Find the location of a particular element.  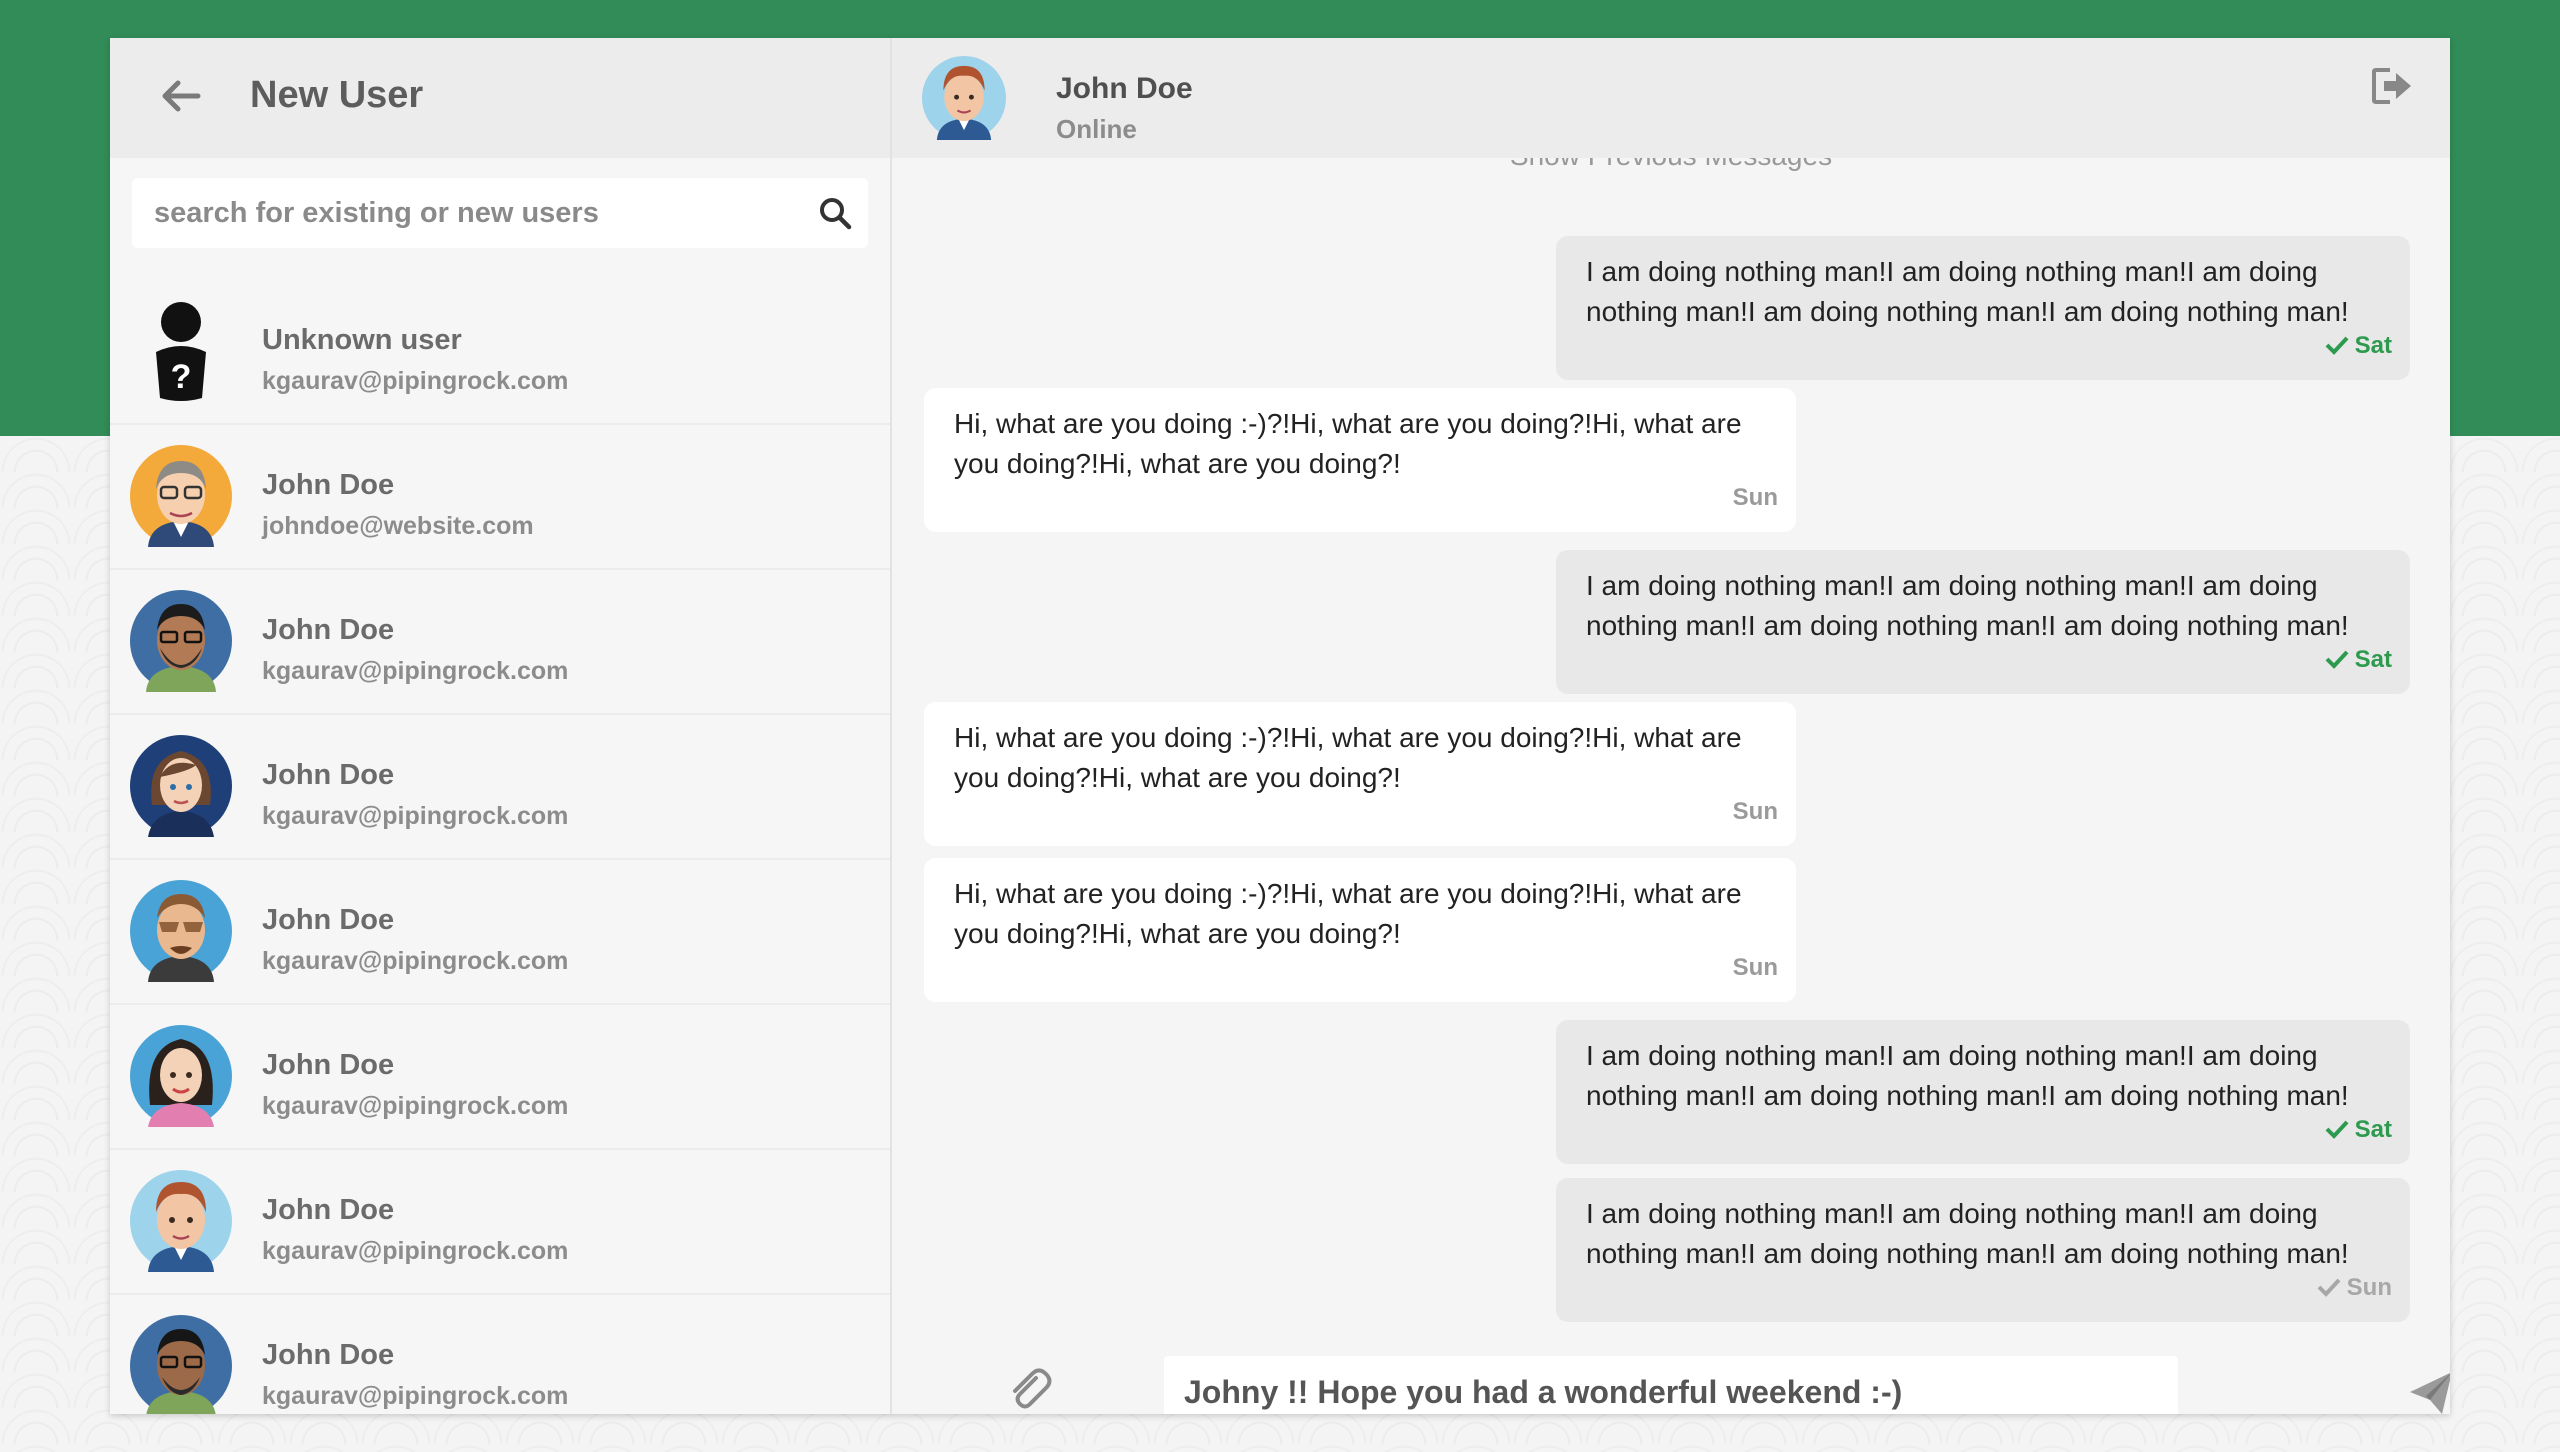

search-input is located at coordinates (463, 213).